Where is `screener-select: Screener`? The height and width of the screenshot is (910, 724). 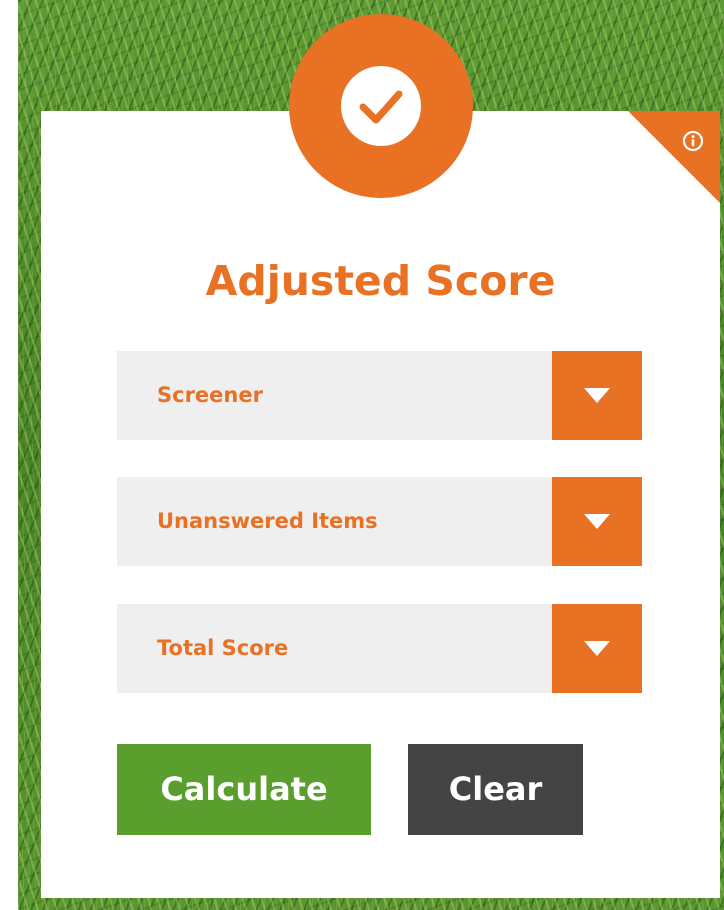
screener-select: Screener is located at coordinates (379, 395).